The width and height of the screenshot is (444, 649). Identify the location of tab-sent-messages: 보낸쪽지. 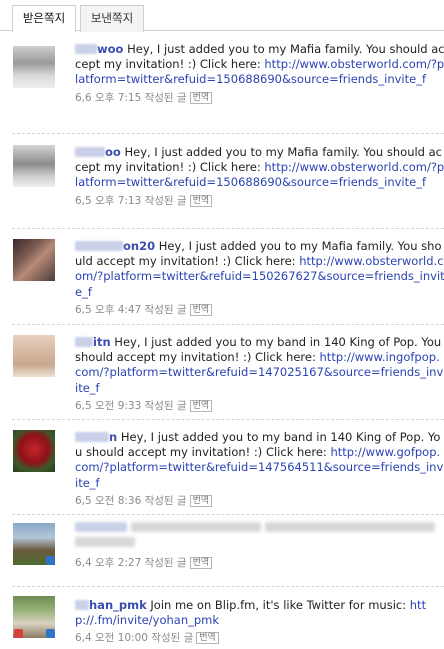
(112, 18).